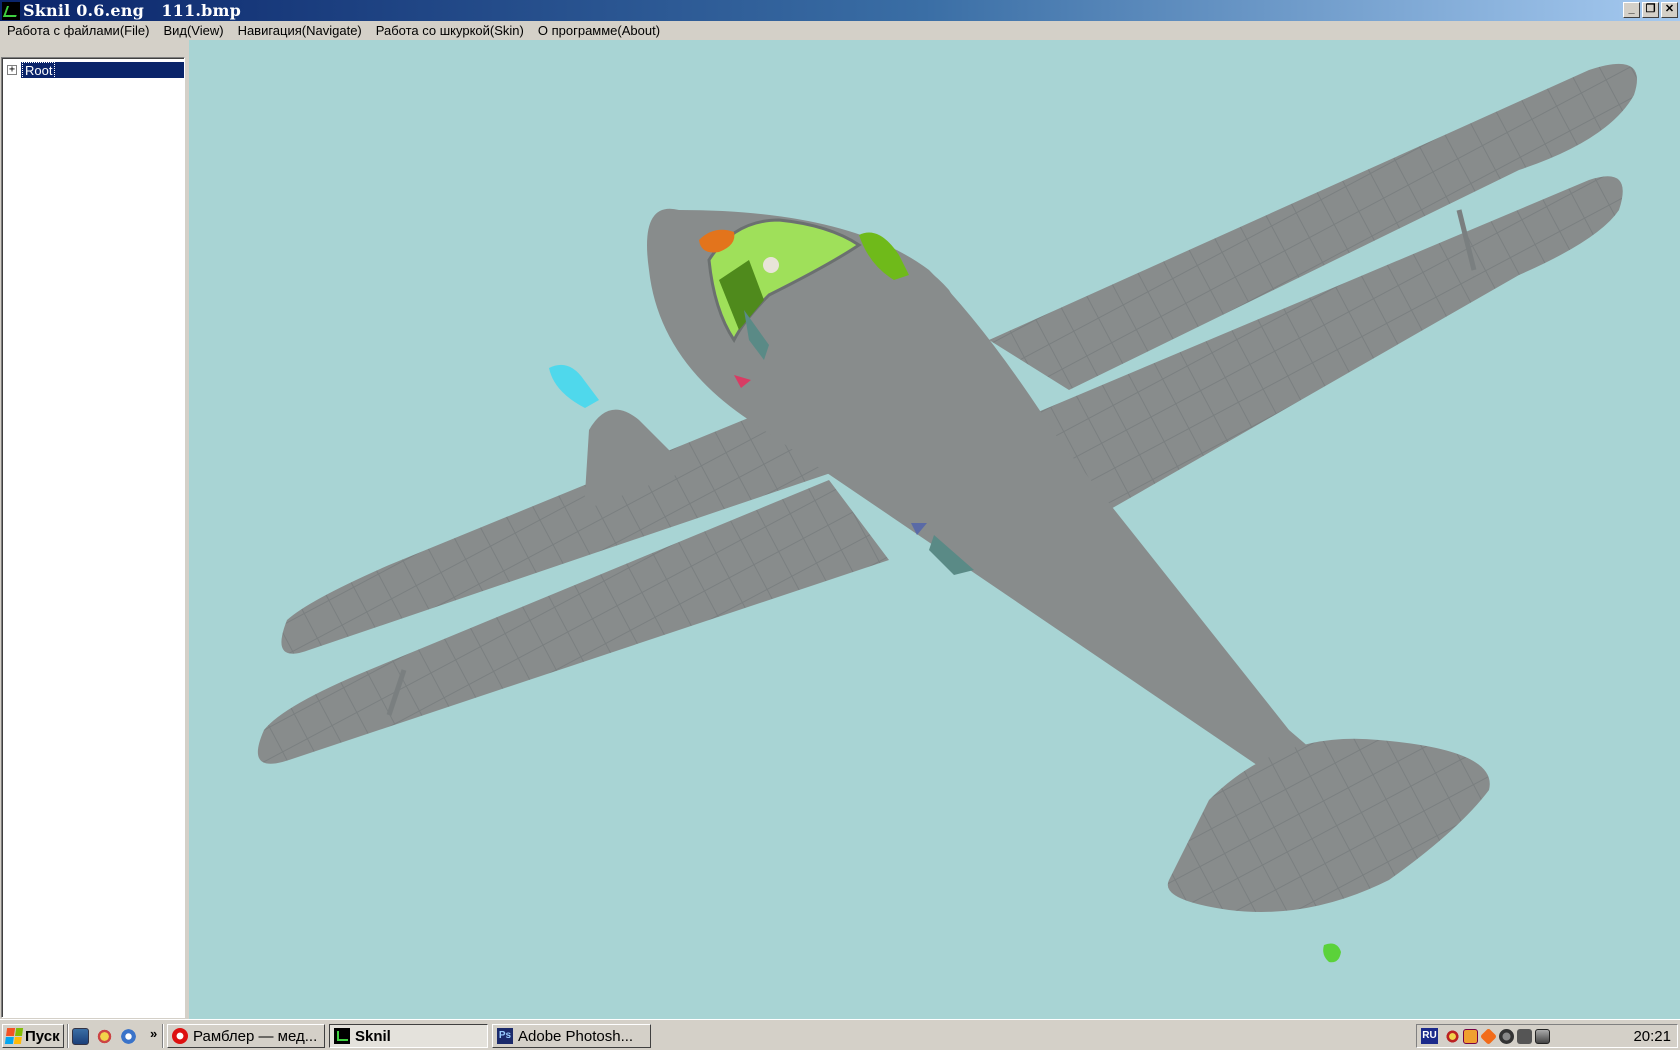  I want to click on menu-file: Работа с файлами(File), so click(78, 30).